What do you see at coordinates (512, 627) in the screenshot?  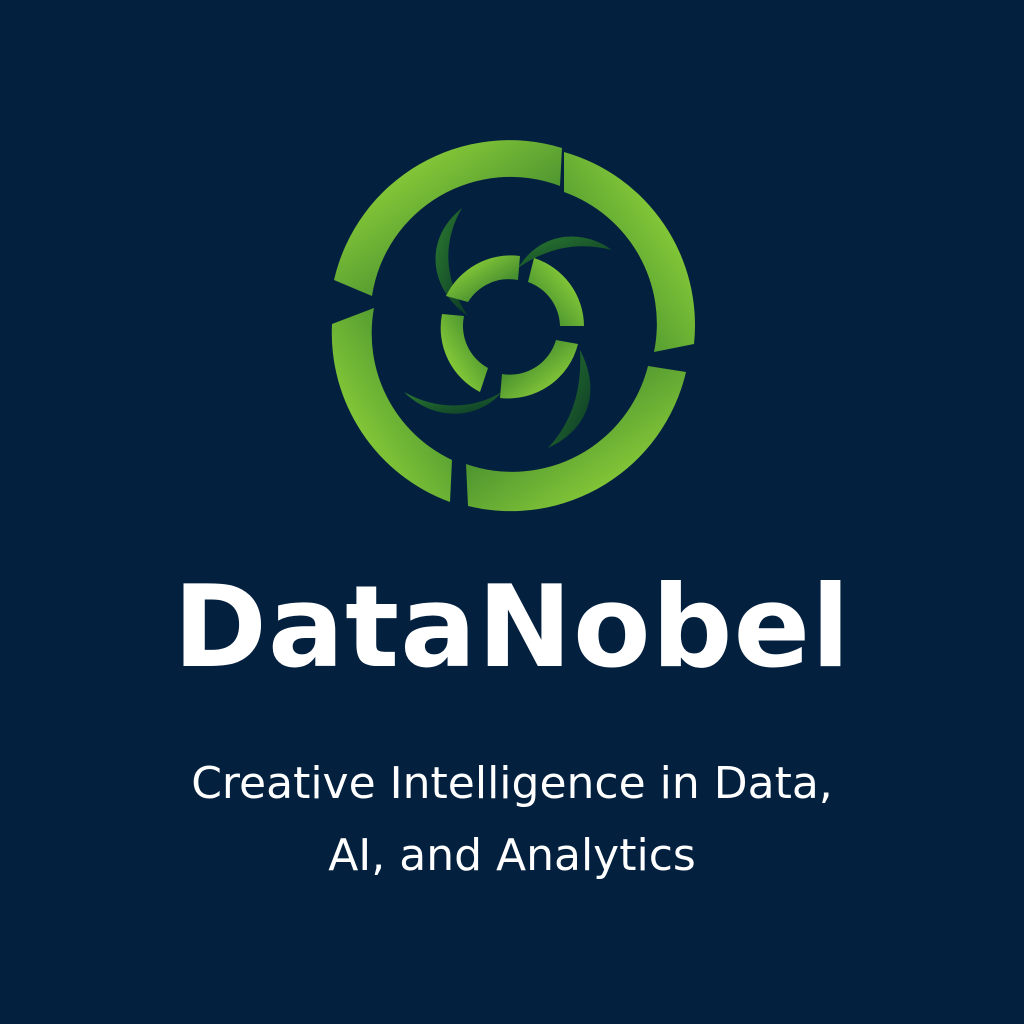 I see `brand-name: DataNobel` at bounding box center [512, 627].